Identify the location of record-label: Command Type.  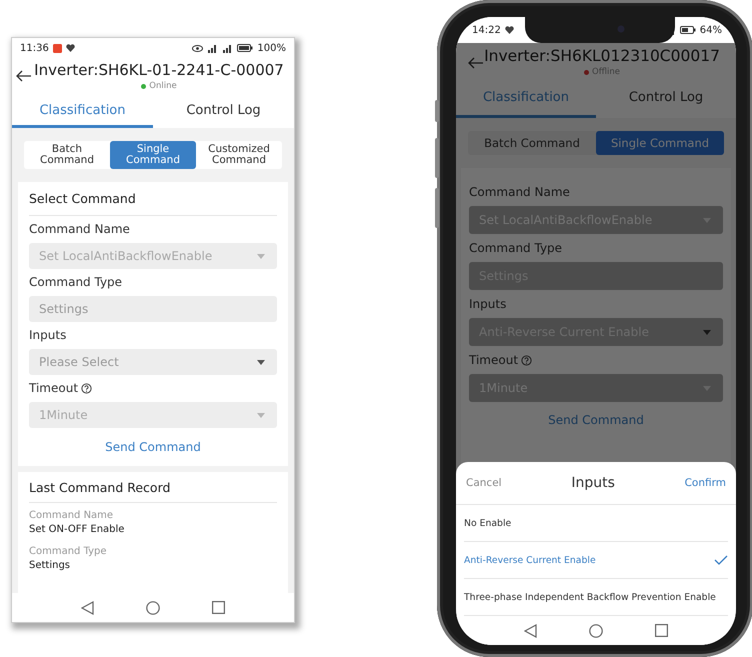
(68, 552).